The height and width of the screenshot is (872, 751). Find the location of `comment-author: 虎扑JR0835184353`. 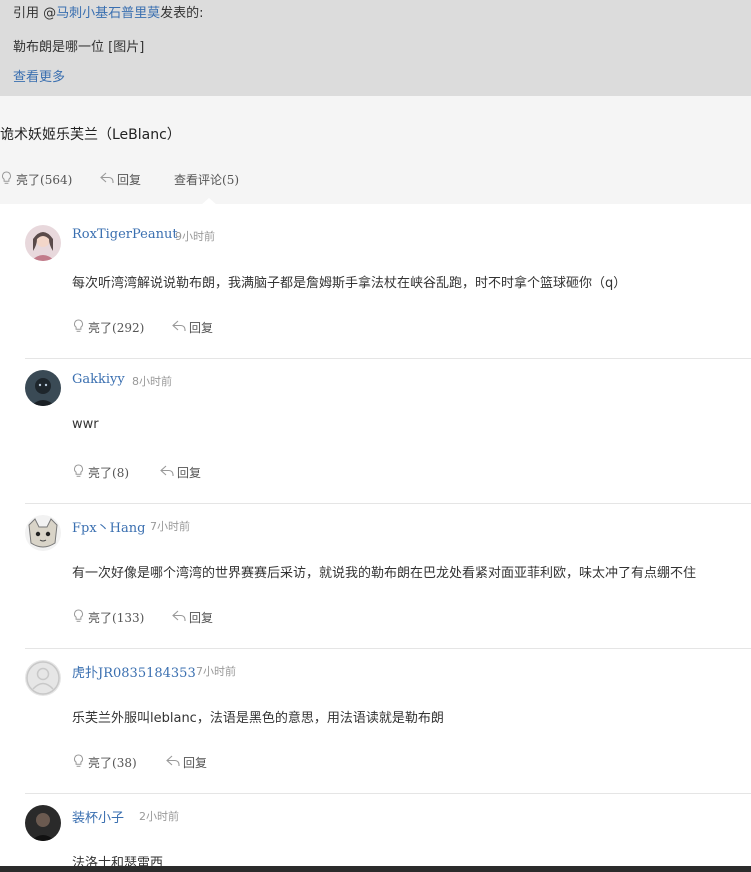

comment-author: 虎扑JR0835184353 is located at coordinates (134, 671).